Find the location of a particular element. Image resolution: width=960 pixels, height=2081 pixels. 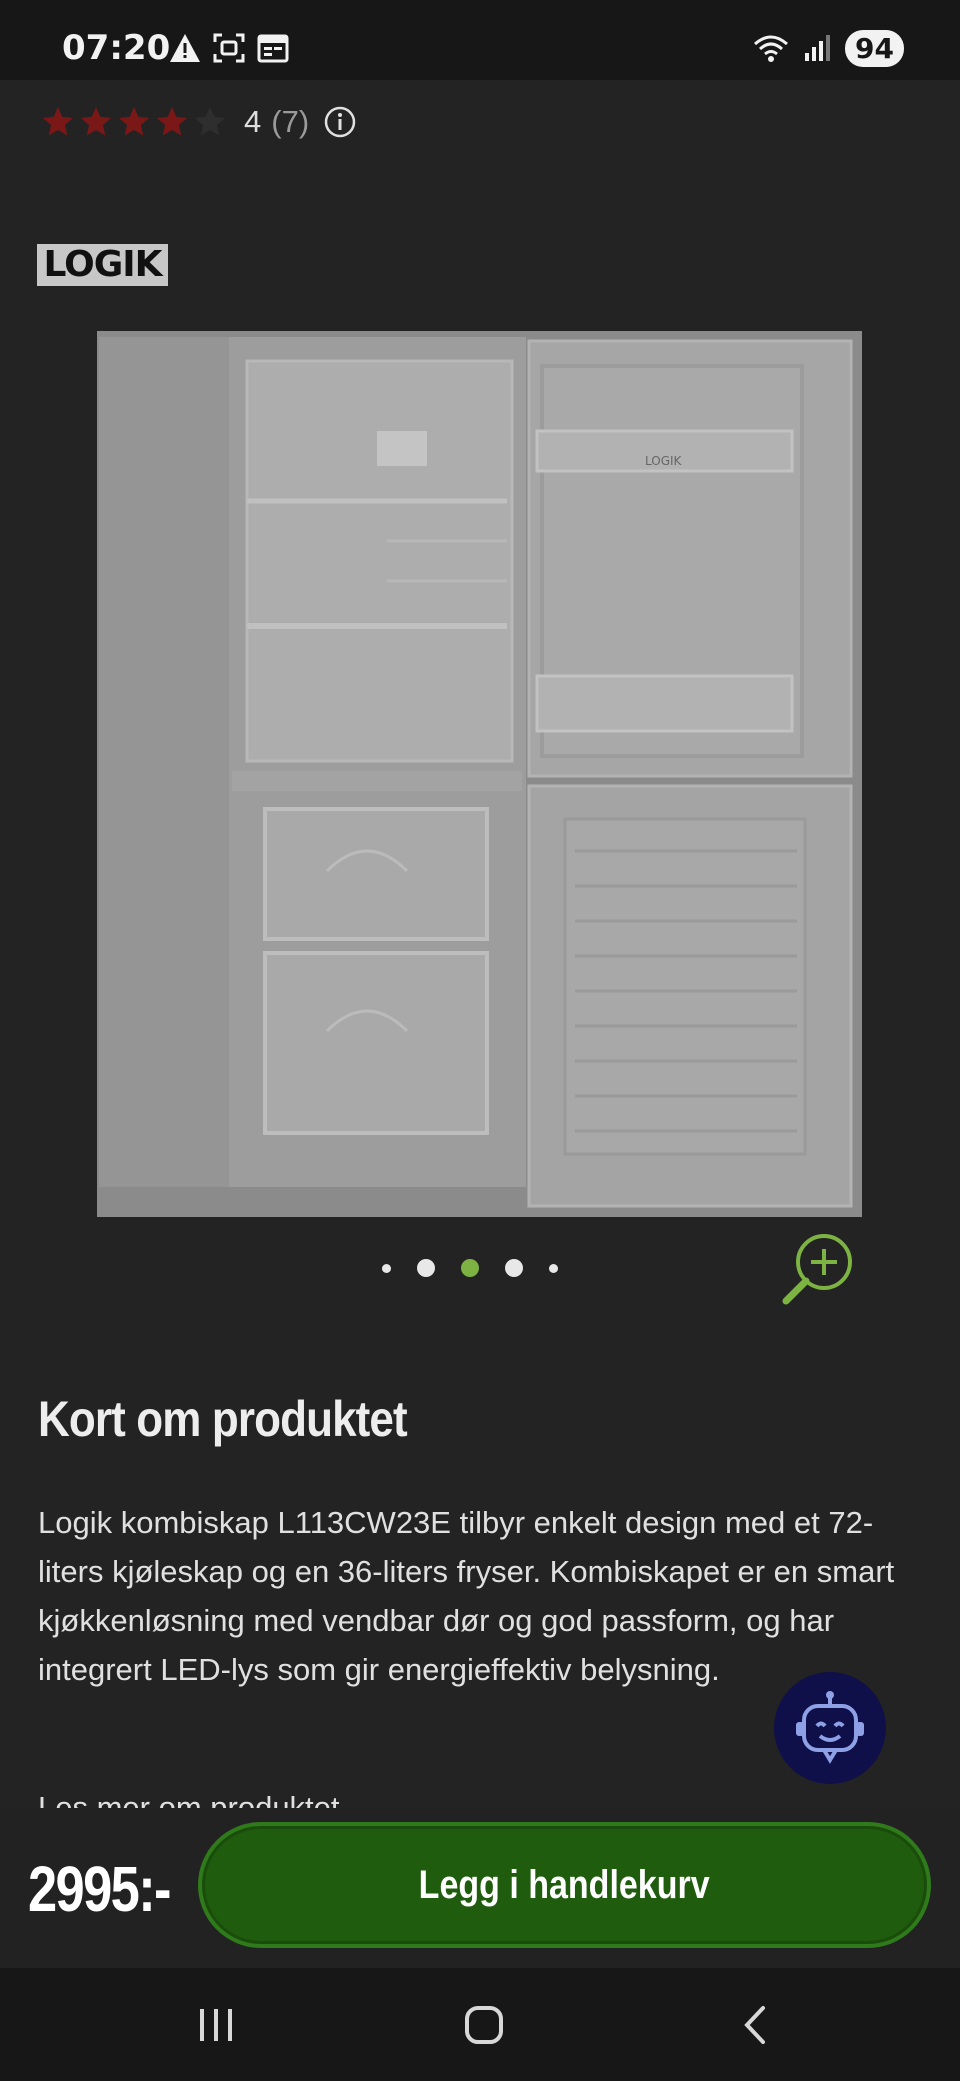

wifi-icon is located at coordinates (771, 48).